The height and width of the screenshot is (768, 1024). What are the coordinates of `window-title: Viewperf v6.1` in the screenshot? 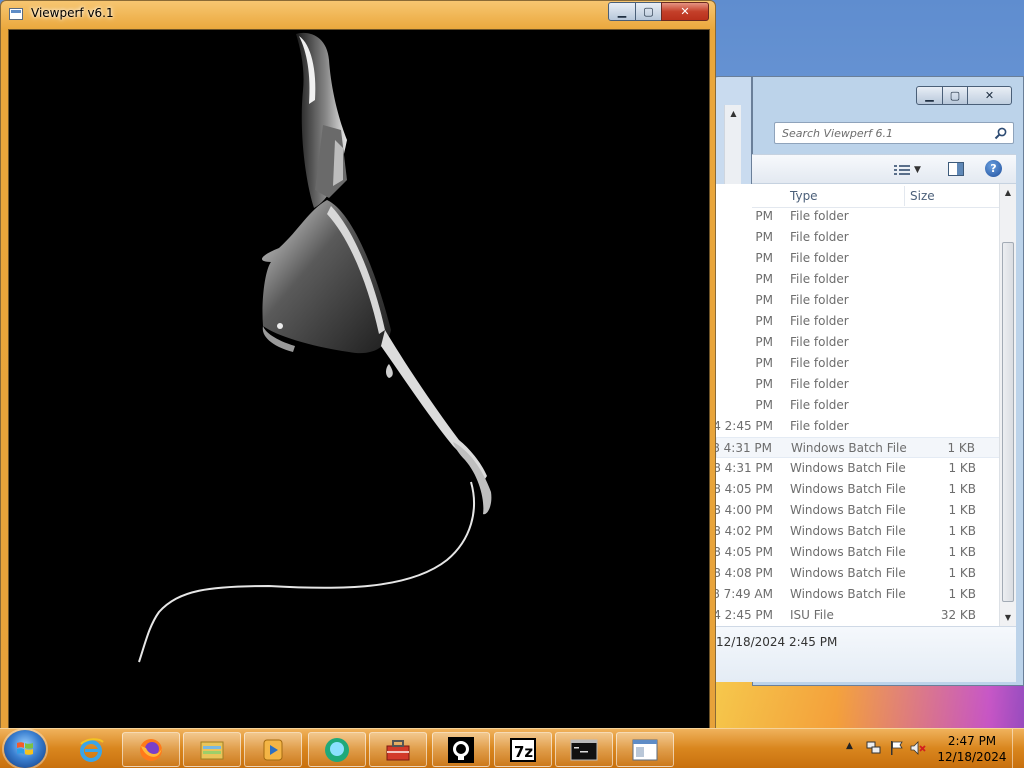 It's located at (72, 13).